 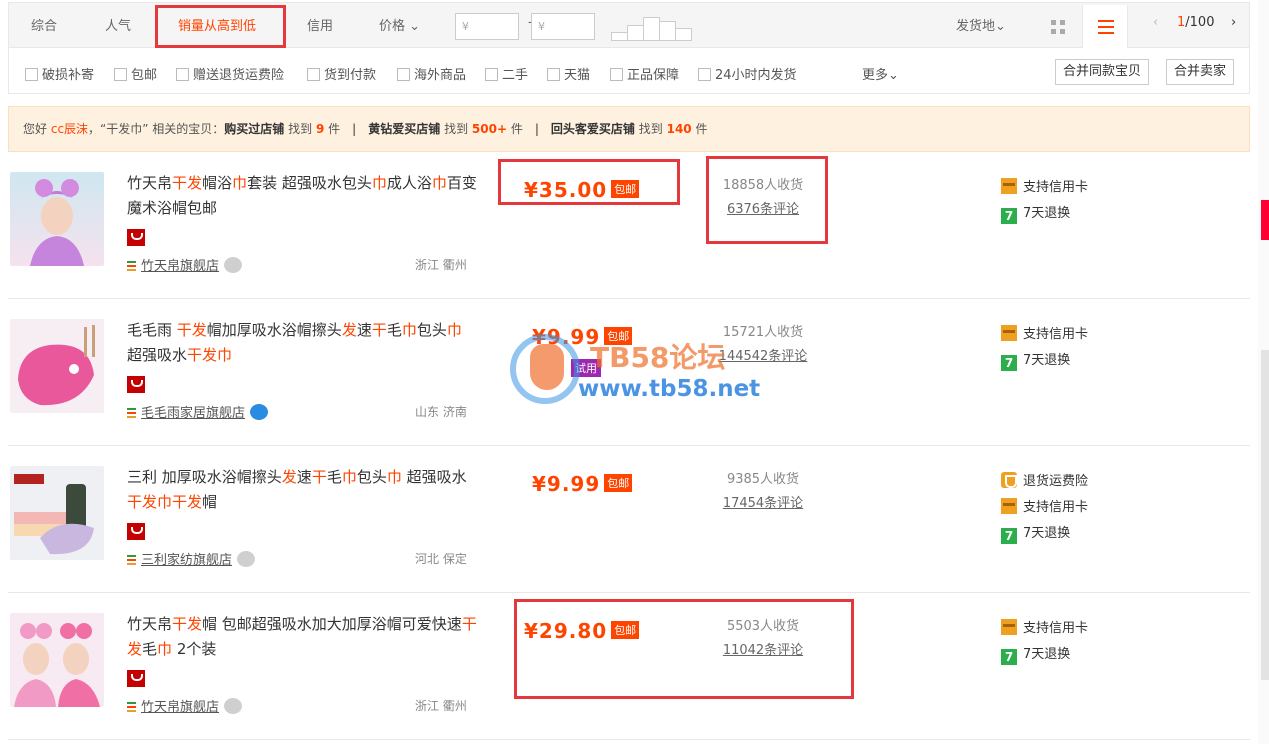 What do you see at coordinates (441, 559) in the screenshot?
I see `item-location: 河北 保定` at bounding box center [441, 559].